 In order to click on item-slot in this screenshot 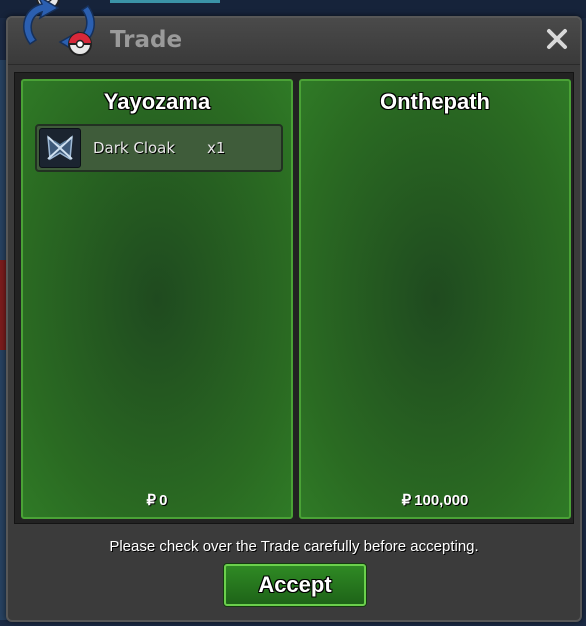, I will do `click(60, 148)`.